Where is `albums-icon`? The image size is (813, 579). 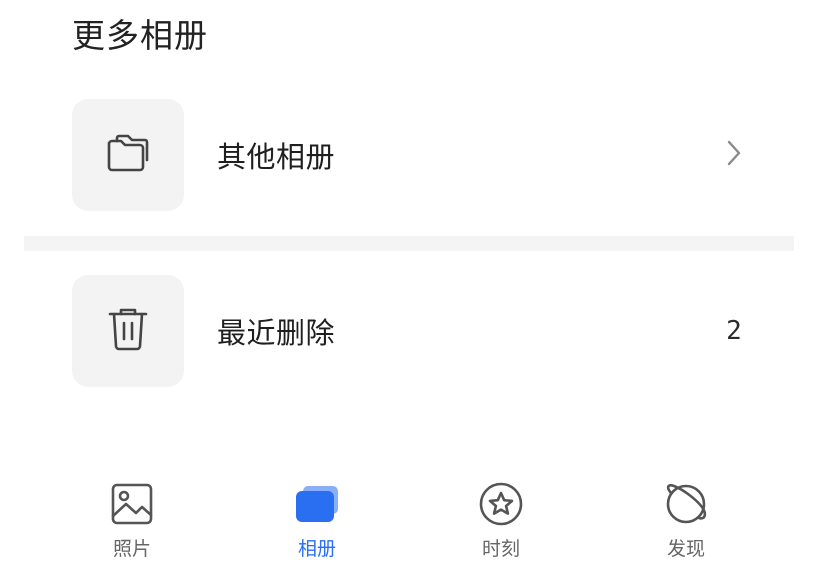
albums-icon is located at coordinates (317, 504).